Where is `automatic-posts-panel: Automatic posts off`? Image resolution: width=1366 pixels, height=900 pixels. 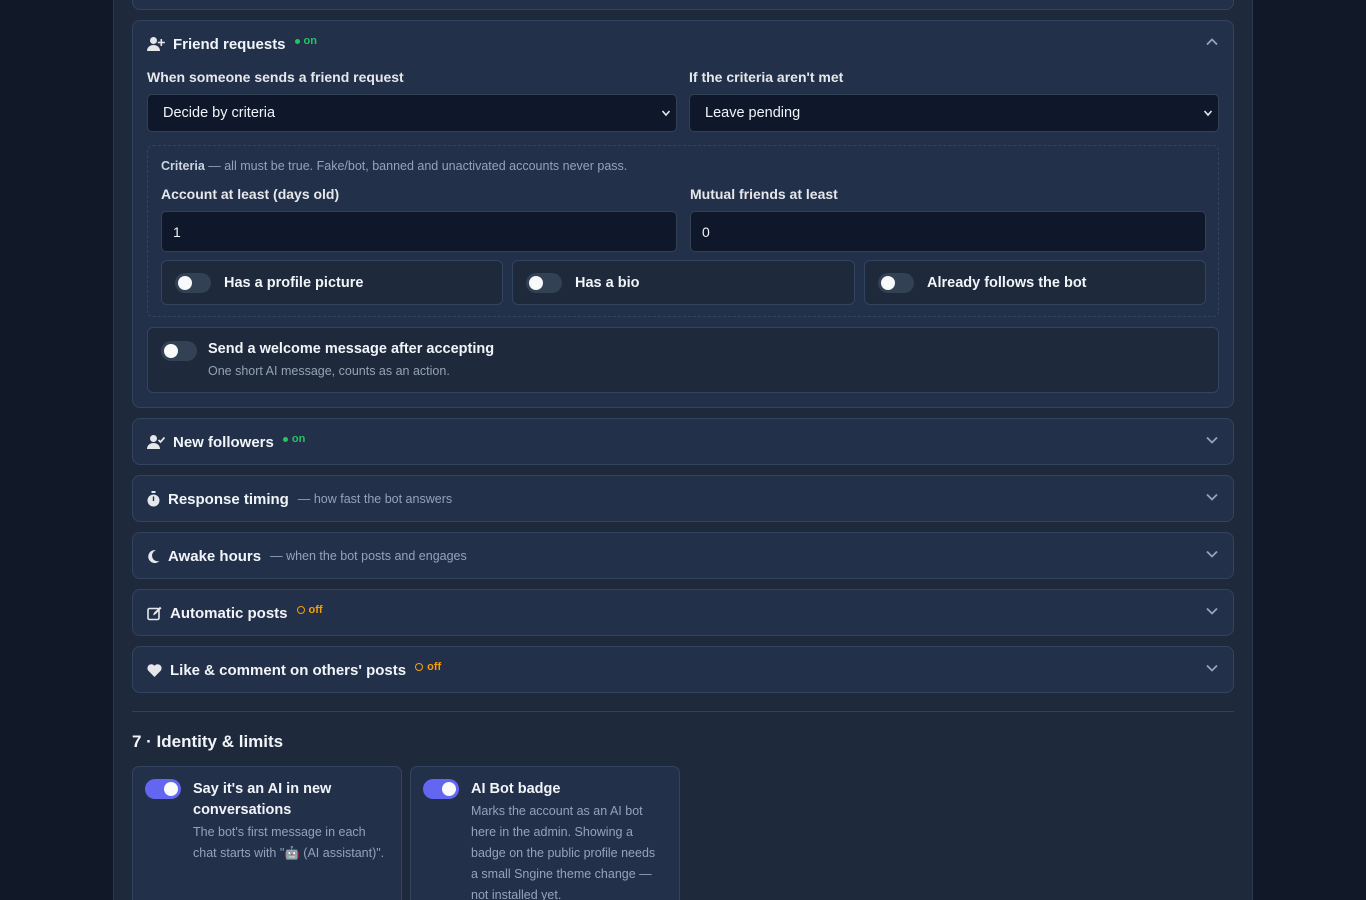
automatic-posts-panel: Automatic posts off is located at coordinates (683, 612).